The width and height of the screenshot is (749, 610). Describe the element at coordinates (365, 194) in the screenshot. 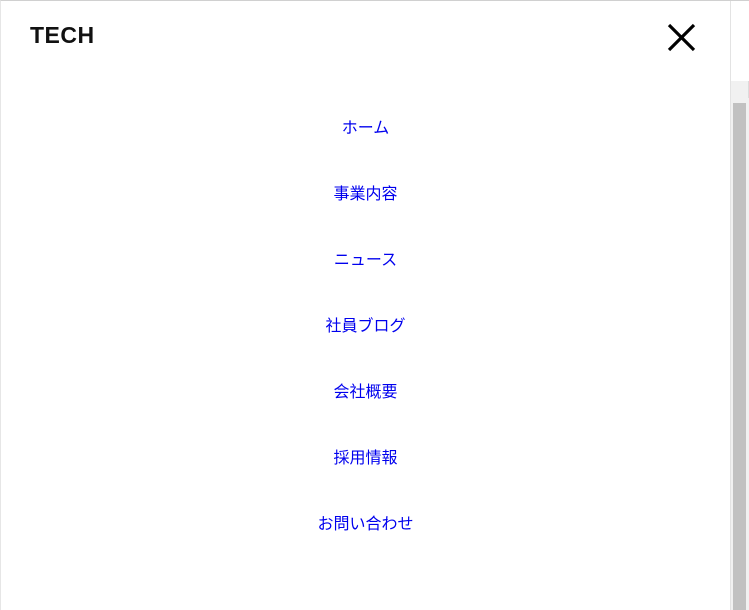

I see `nav-item-business: 事業内容` at that location.